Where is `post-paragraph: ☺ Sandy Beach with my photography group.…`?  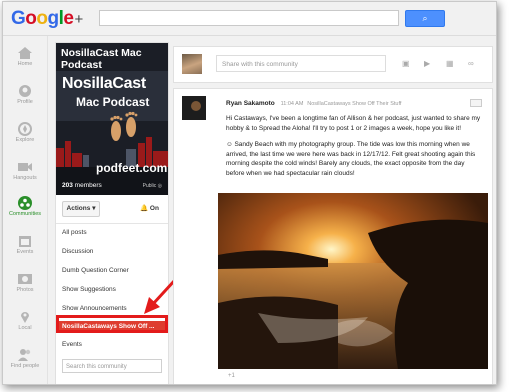
post-paragraph: ☺ Sandy Beach with my photography group.… is located at coordinates (351, 159).